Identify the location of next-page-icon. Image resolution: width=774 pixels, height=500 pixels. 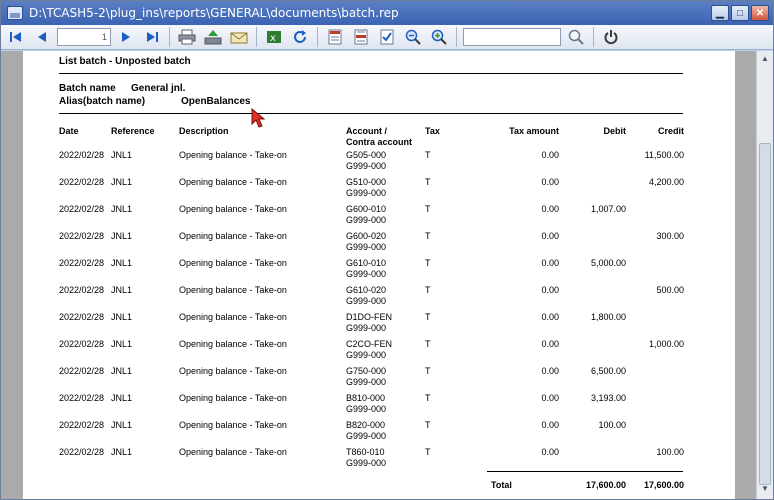
(126, 37).